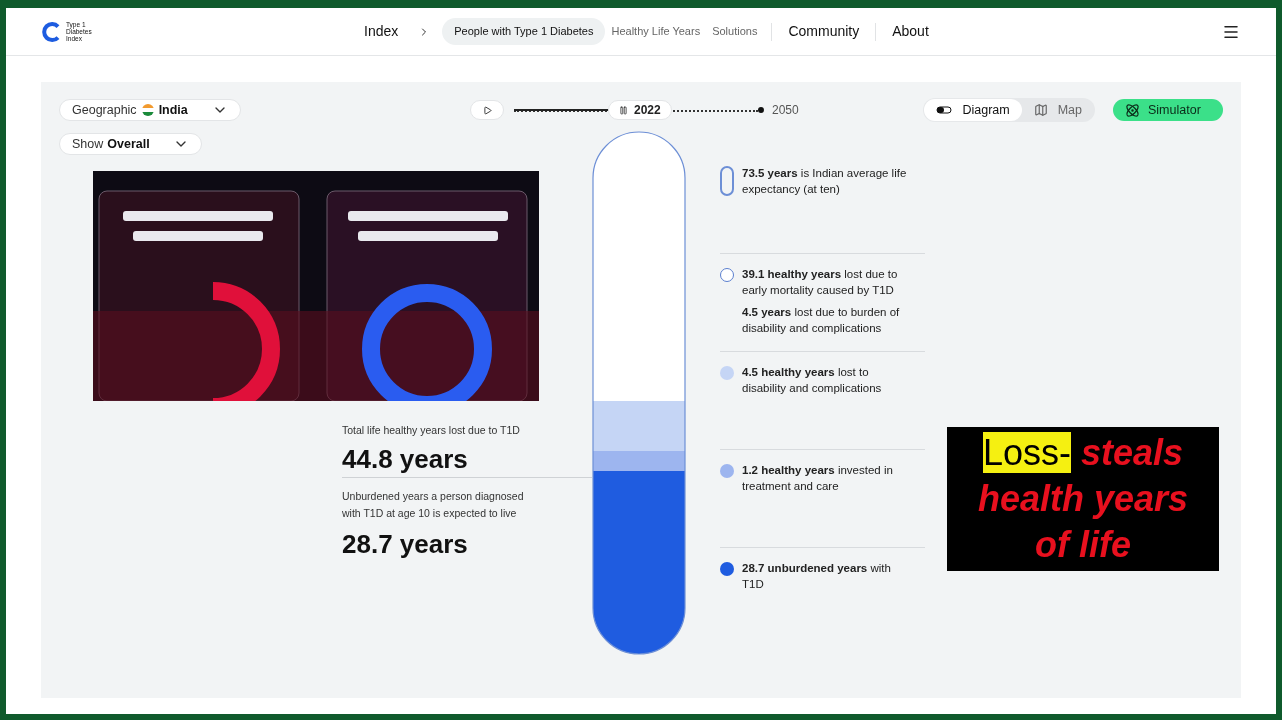 The image size is (1282, 720). What do you see at coordinates (818, 478) in the screenshot?
I see `legend-text: 1.2 healthy years invested in treatment and care` at bounding box center [818, 478].